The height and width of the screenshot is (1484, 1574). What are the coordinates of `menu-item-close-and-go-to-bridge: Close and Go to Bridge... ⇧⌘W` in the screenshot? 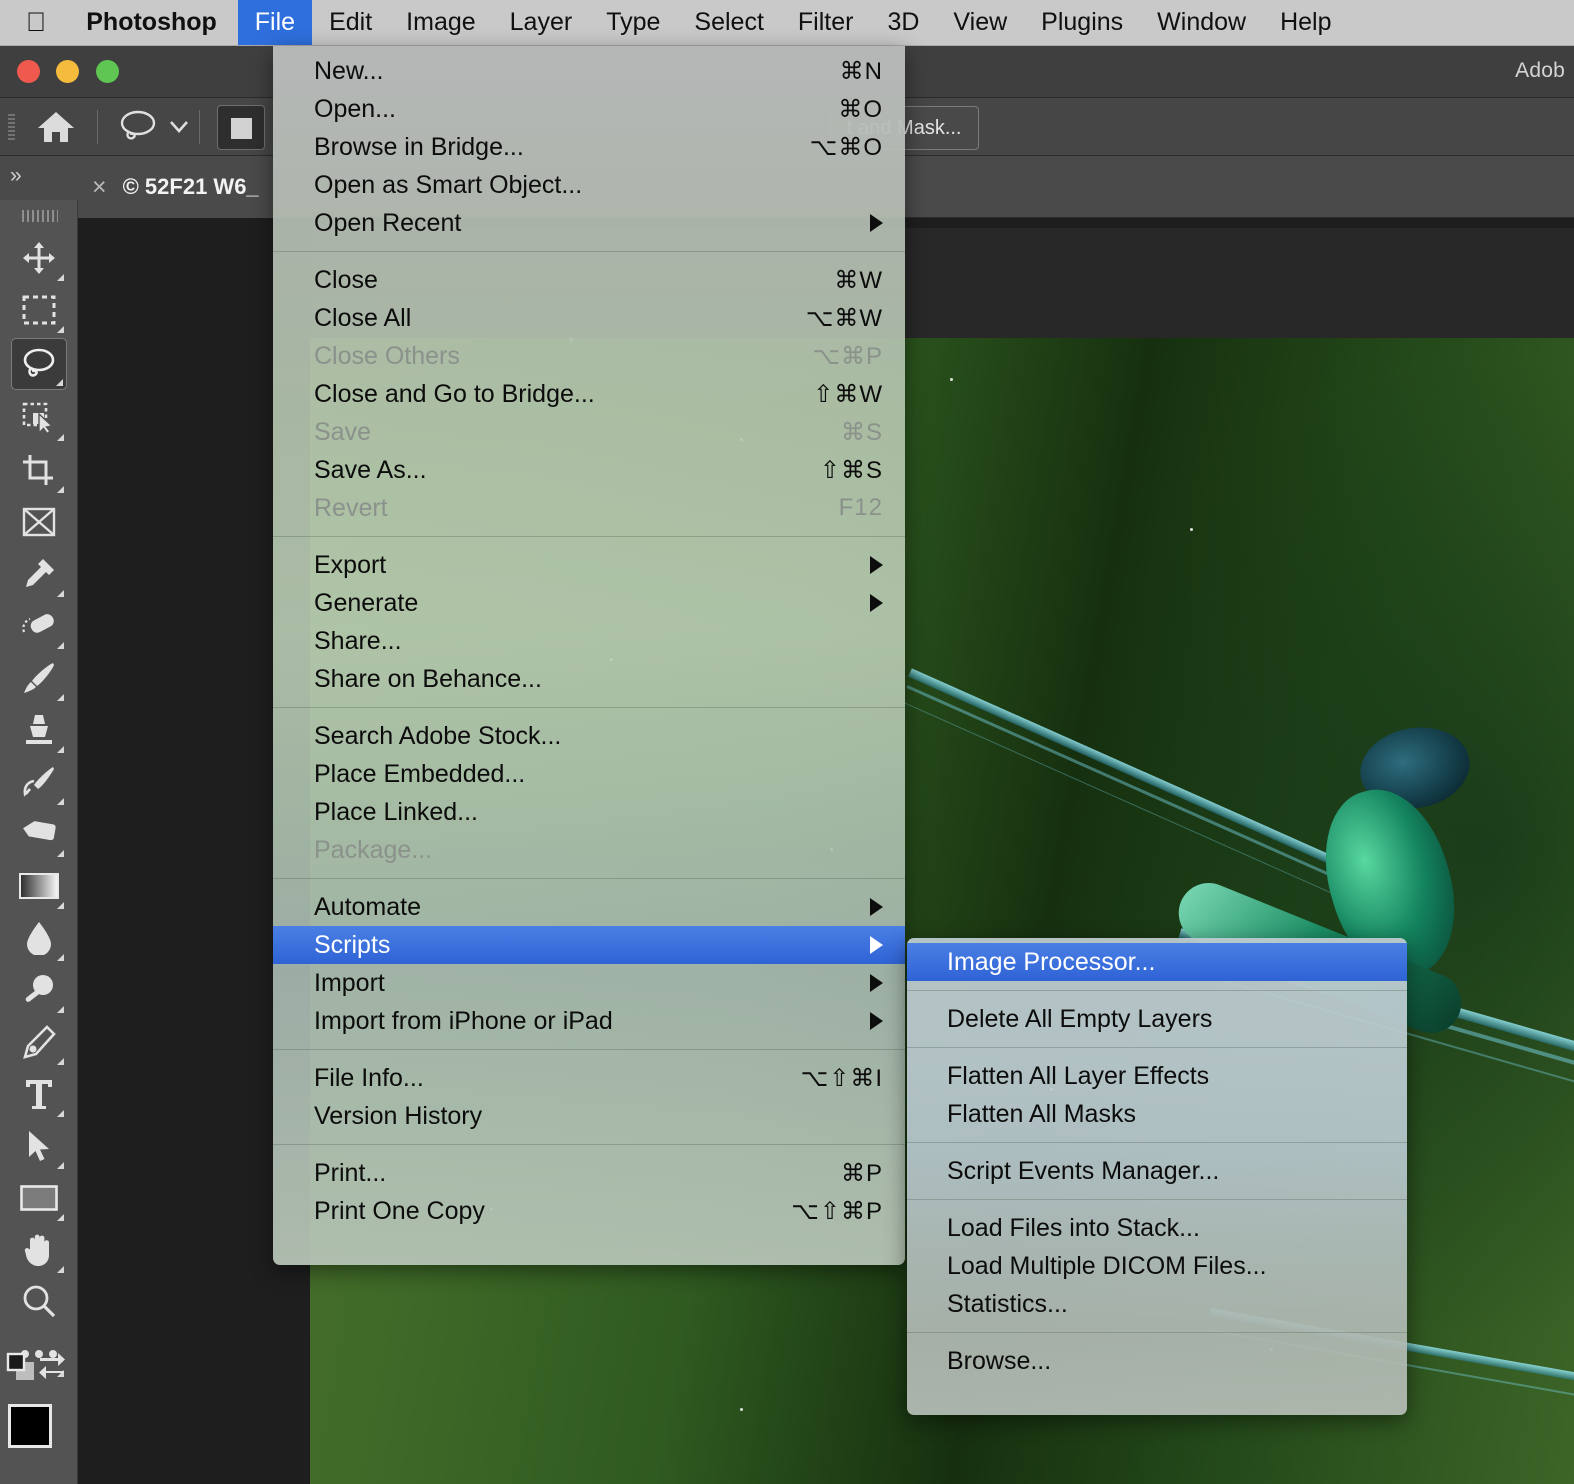 It's located at (589, 394).